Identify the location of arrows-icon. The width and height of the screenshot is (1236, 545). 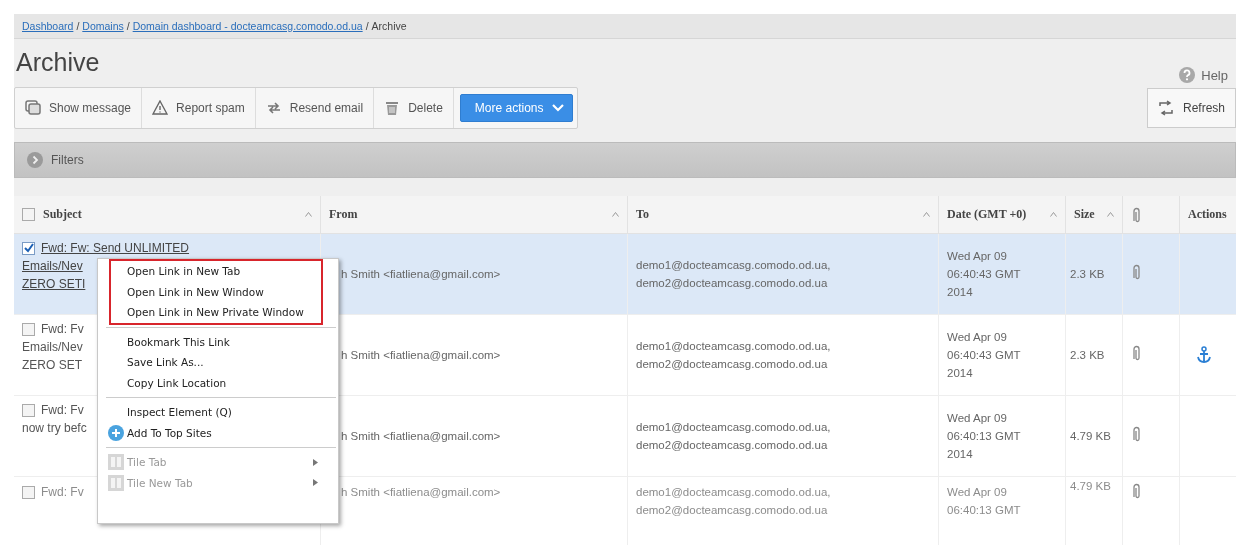
(273, 108).